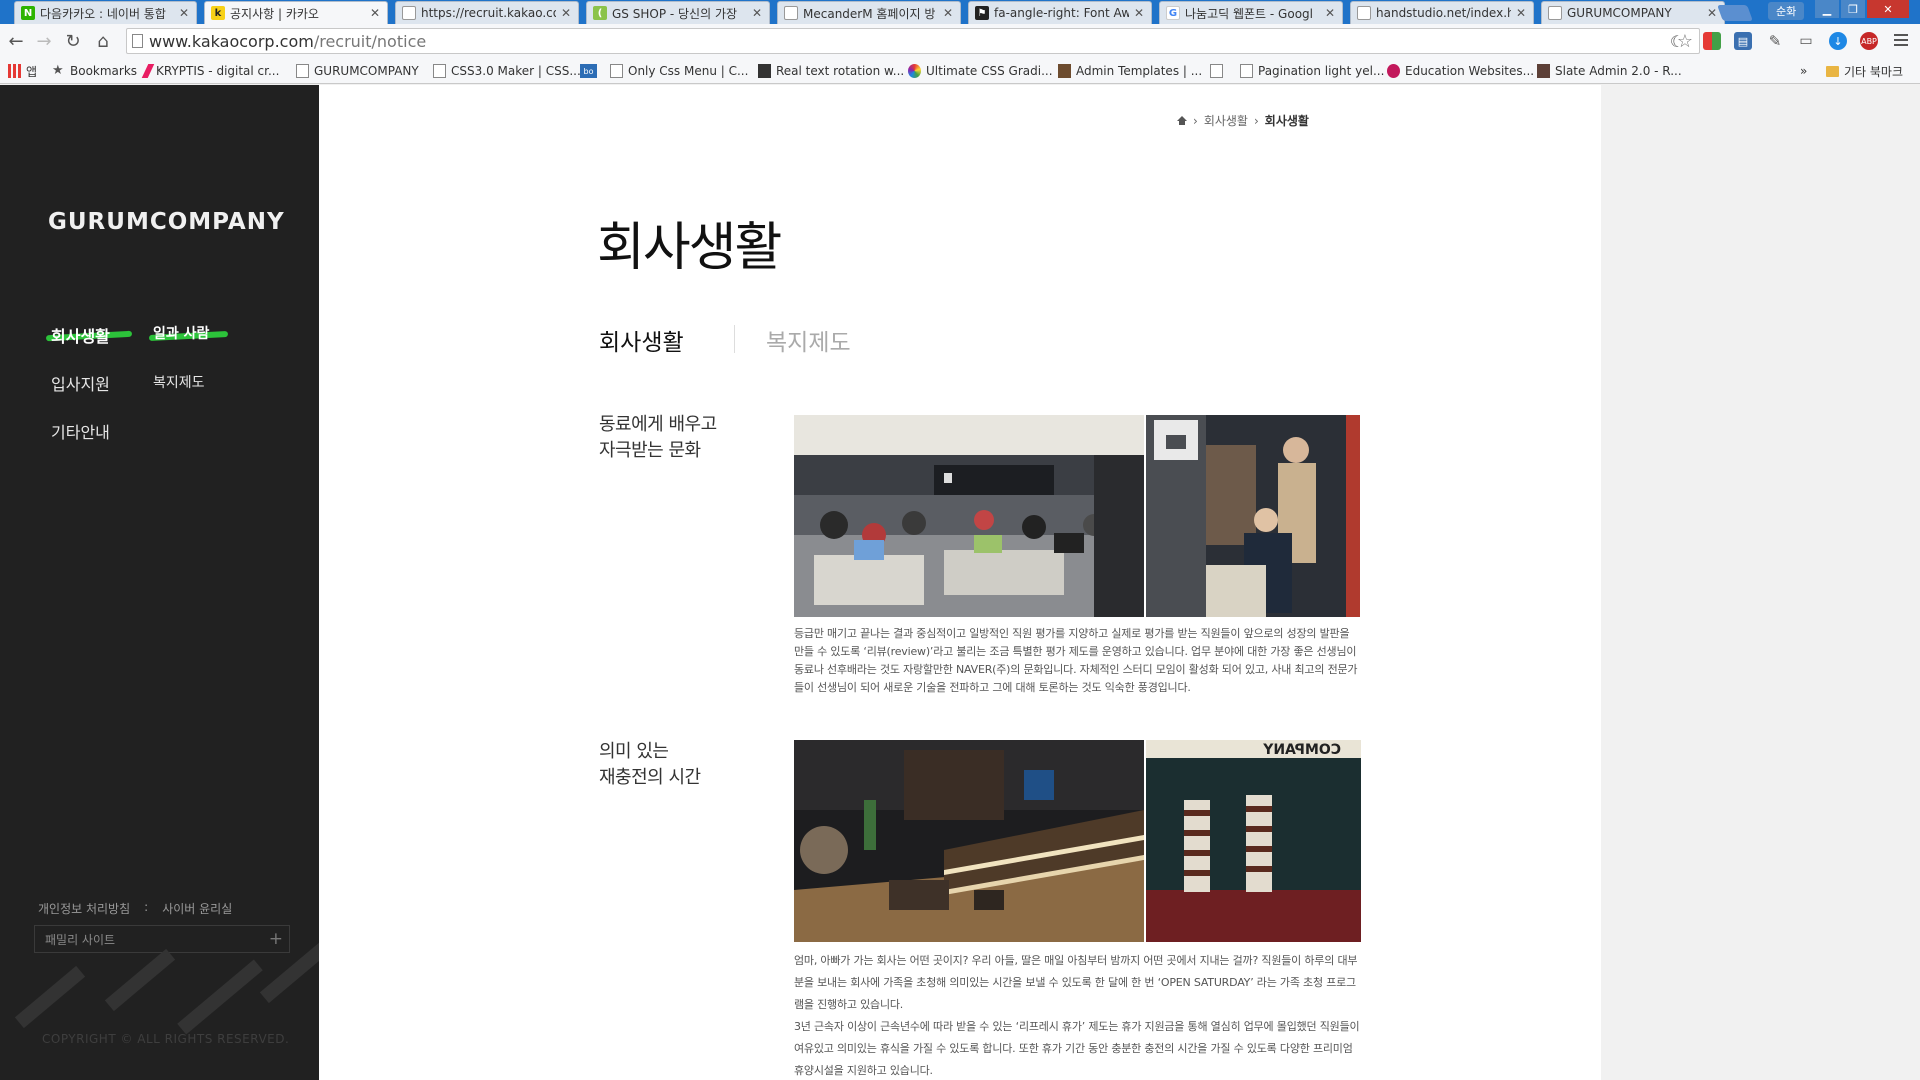 The width and height of the screenshot is (1920, 1080). Describe the element at coordinates (1253, 516) in the screenshot. I see `employees-photo` at that location.